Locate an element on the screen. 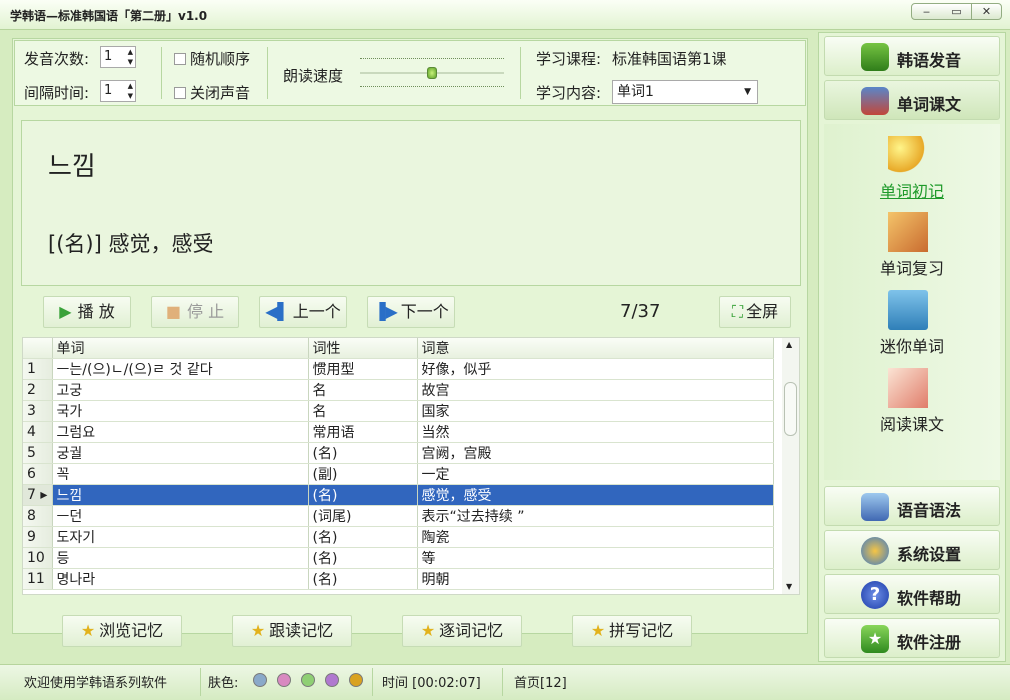  table-row: 5 궁궐 (名) 宫阙，宫殿 is located at coordinates (398, 453).